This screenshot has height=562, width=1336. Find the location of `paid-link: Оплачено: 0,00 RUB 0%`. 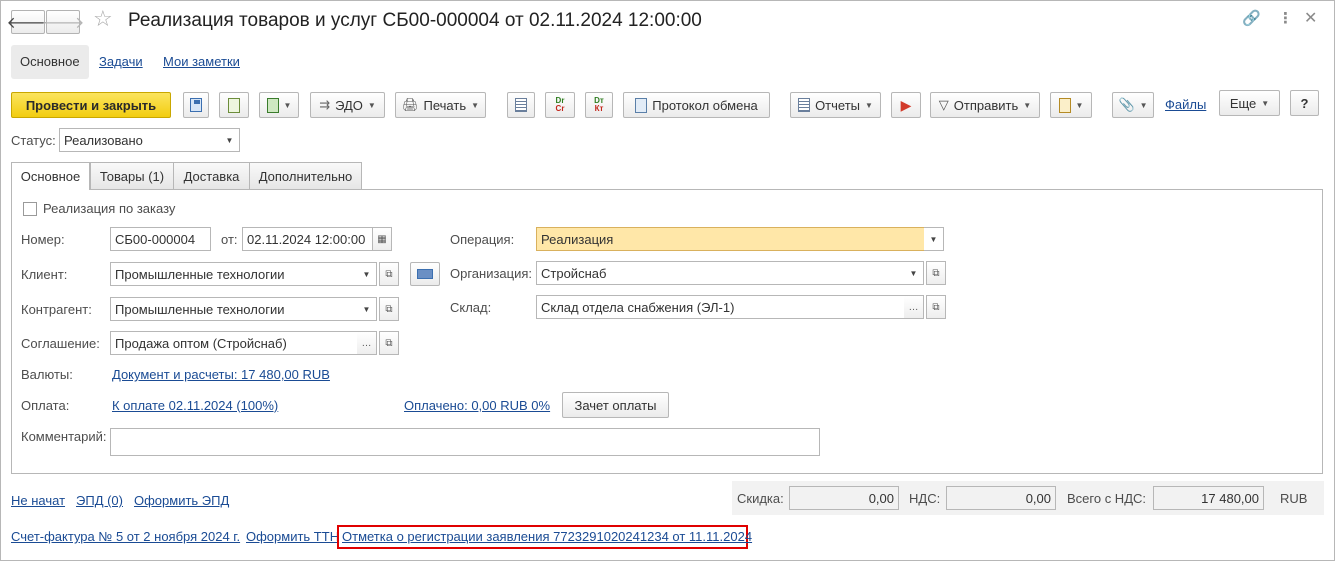

paid-link: Оплачено: 0,00 RUB 0% is located at coordinates (477, 405).